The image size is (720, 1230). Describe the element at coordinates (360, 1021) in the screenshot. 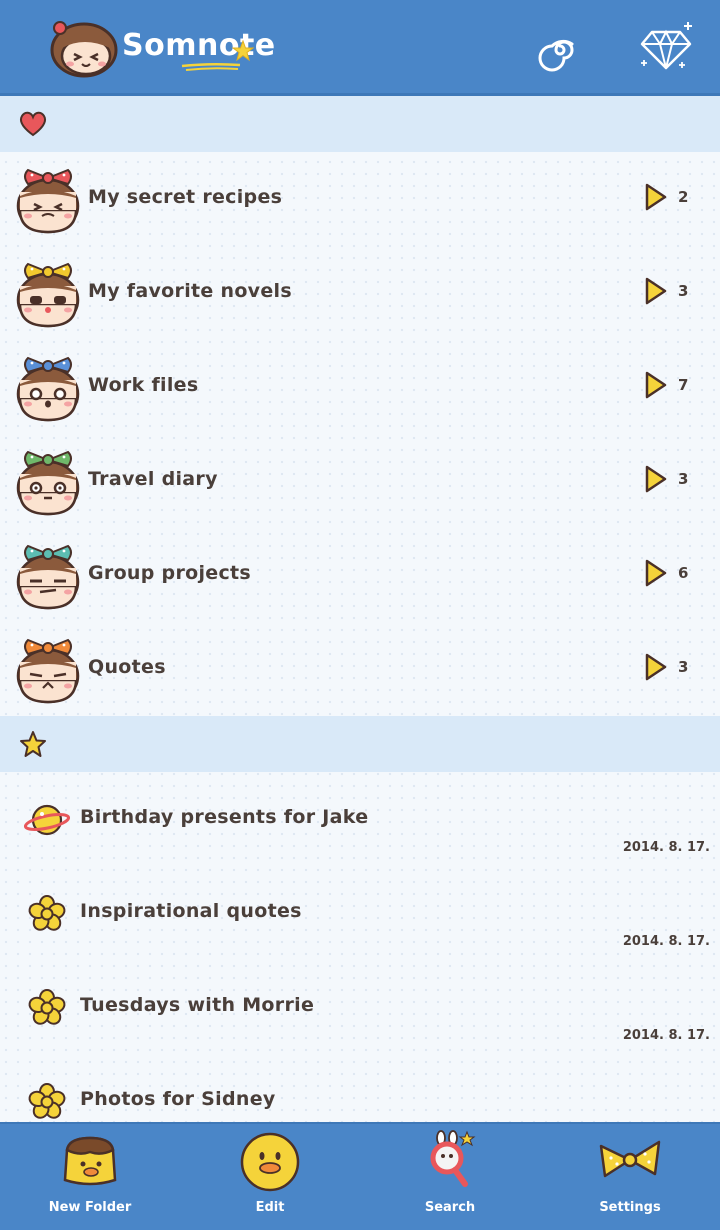

I see `note-row: Tuesdays with Morrie 2014. 8. 17.` at that location.